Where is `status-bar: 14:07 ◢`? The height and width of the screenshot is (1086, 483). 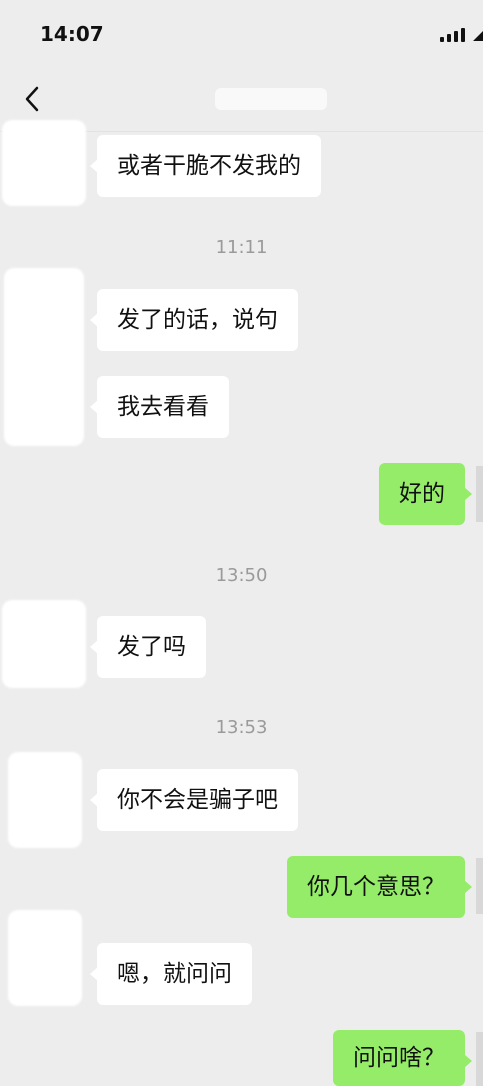 status-bar: 14:07 ◢ is located at coordinates (241, 32).